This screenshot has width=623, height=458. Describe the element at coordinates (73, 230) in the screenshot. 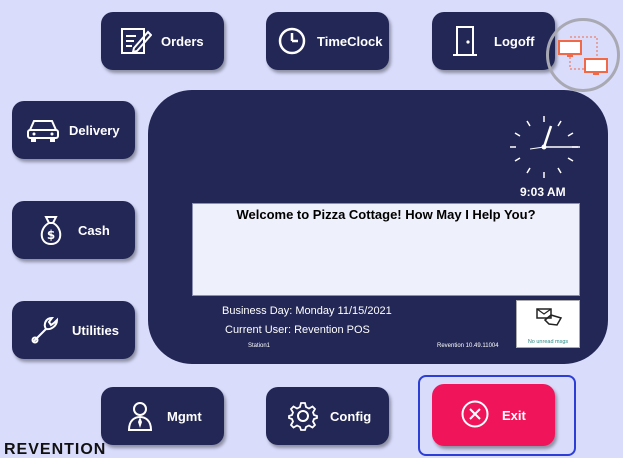

I see `cash-button: $ Cash` at that location.